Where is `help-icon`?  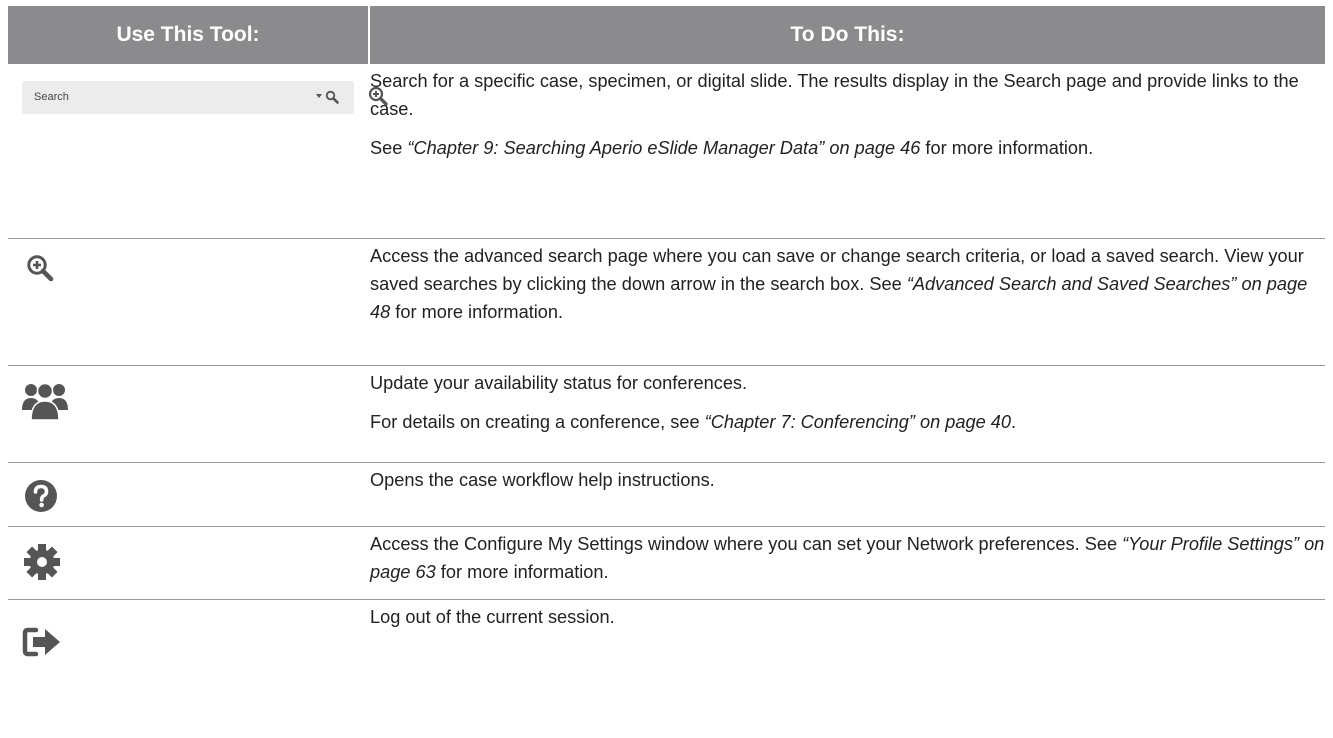
help-icon is located at coordinates (41, 496).